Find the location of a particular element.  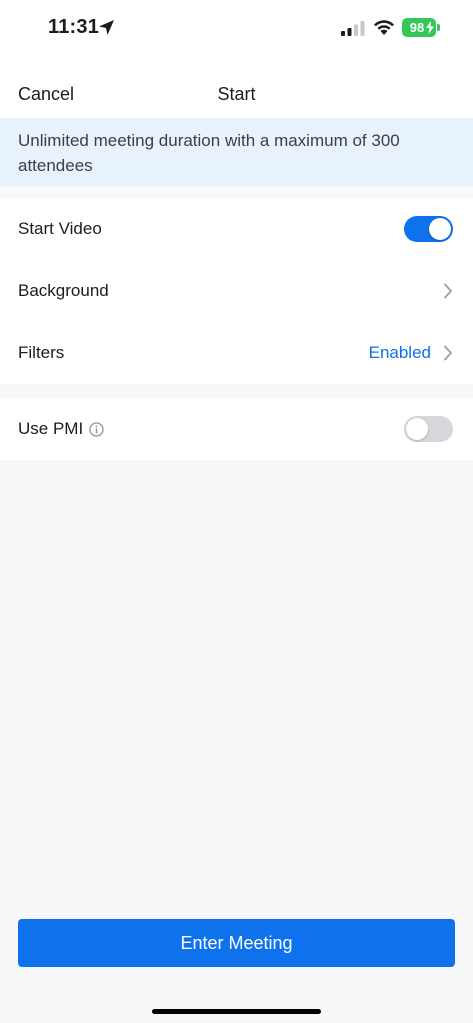

use-pmi-row: Use PMI is located at coordinates (236, 429).